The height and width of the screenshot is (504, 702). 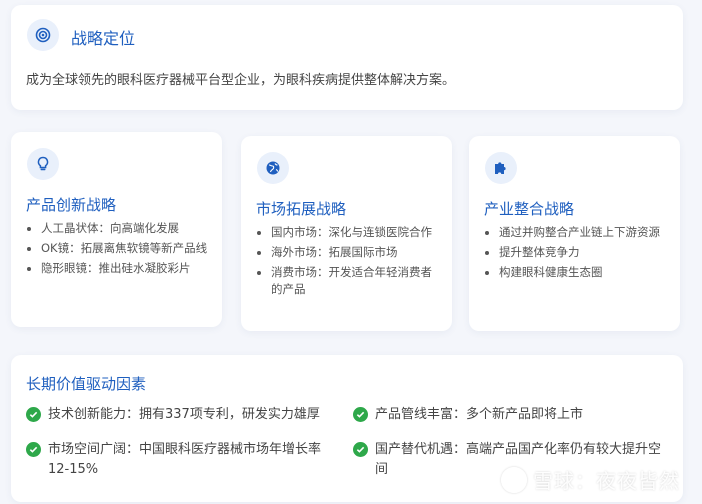 I want to click on value-item-text: 产品管线丰富：多个新产品即将上市, so click(x=479, y=414).